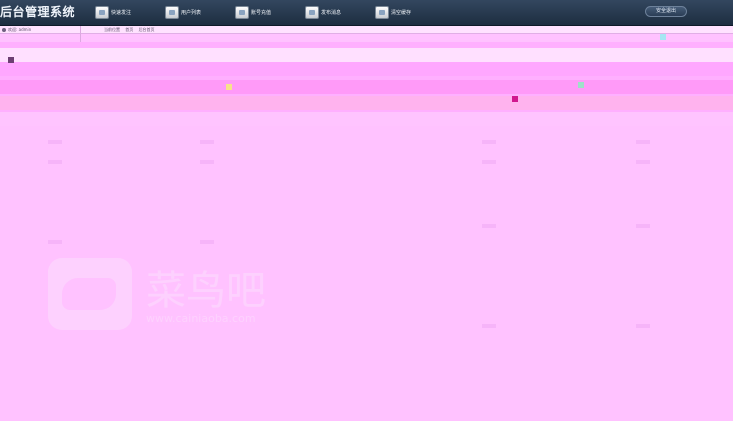 This screenshot has width=733, height=421. Describe the element at coordinates (201, 318) in the screenshot. I see `watermark-subtext: www.cainiaoba.com` at that location.